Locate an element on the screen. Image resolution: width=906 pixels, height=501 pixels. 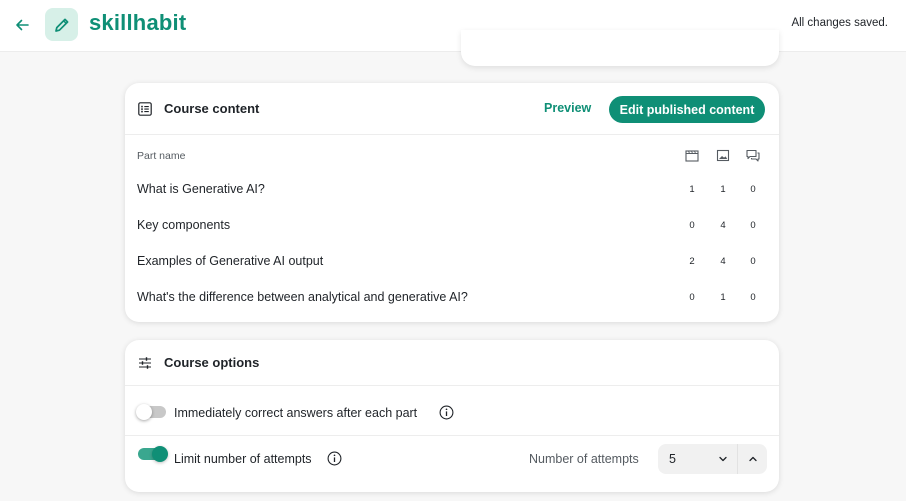
chat-icon is located at coordinates (753, 155).